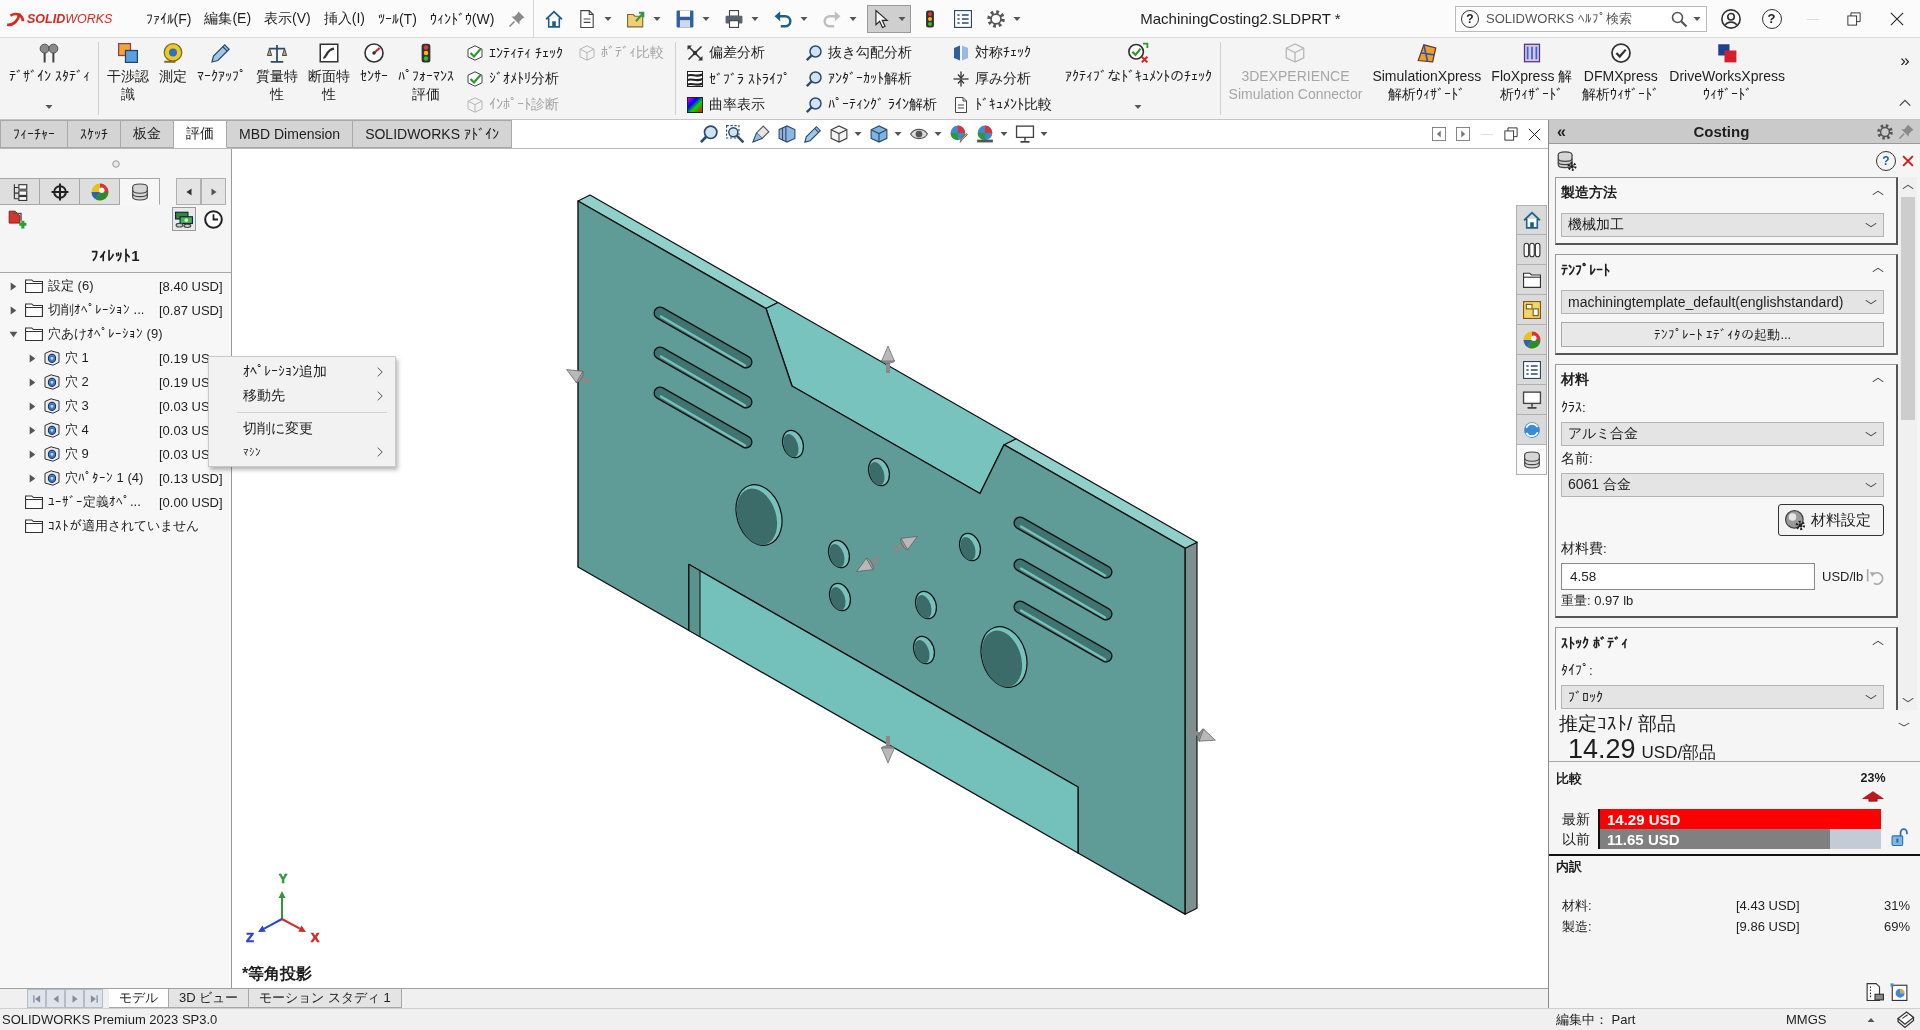 The height and width of the screenshot is (1030, 1920). I want to click on ribbon-button: 断面特 性, so click(328, 78).